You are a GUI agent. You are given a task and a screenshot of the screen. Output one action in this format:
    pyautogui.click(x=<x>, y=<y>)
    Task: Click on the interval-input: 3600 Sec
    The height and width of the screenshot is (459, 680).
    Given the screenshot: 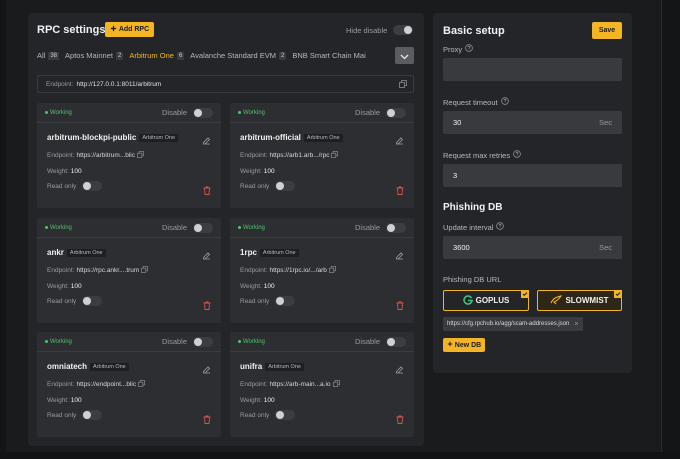 What is the action you would take?
    pyautogui.click(x=532, y=247)
    